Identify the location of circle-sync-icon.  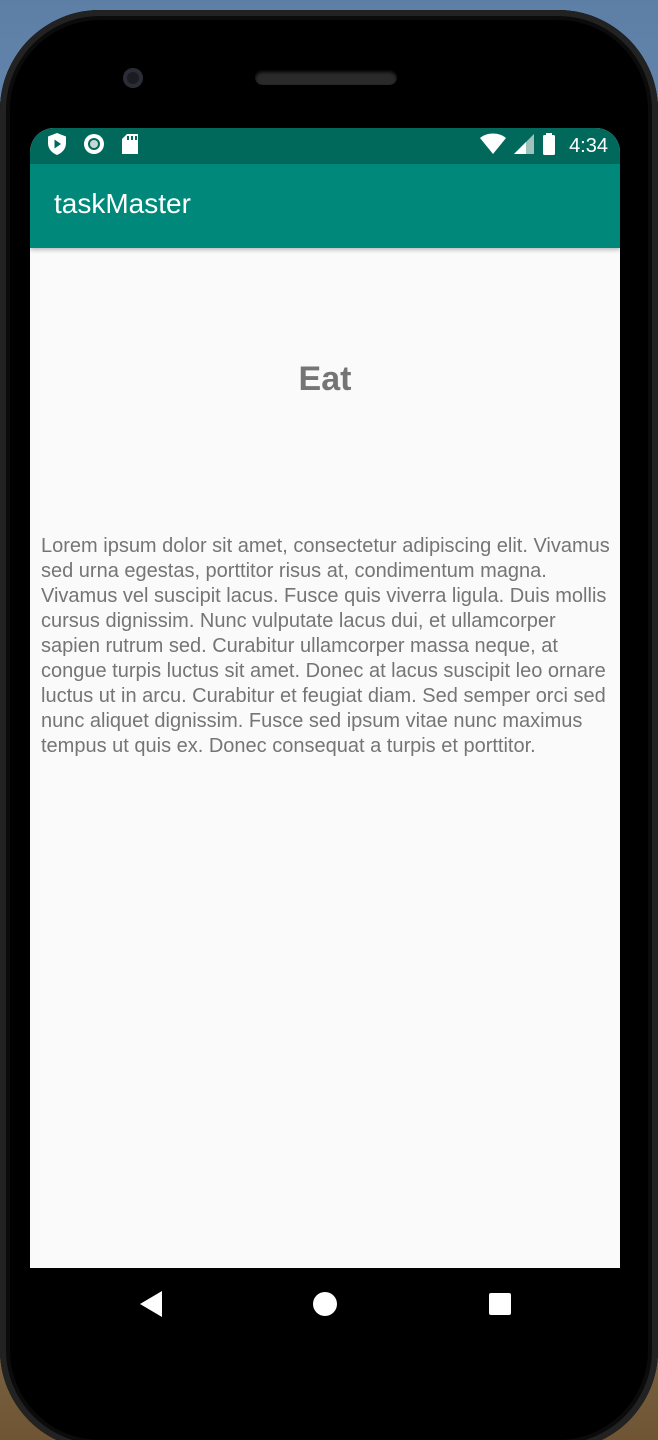
(94, 146).